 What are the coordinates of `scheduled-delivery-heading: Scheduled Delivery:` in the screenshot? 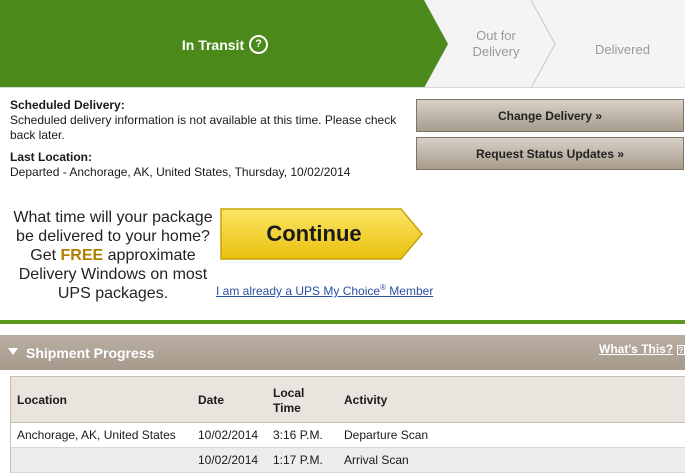 It's located at (67, 105).